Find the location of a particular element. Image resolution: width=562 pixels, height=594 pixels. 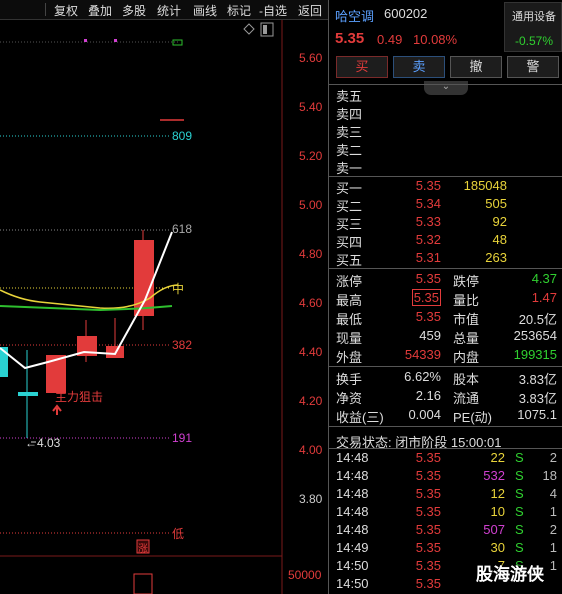

stat-row: 最高 5.35 量比 1.47 is located at coordinates (445, 298).